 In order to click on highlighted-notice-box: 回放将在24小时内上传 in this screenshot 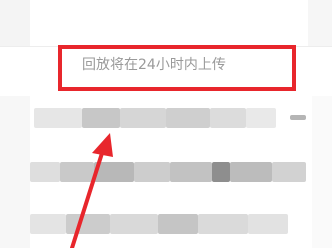, I will do `click(177, 68)`.